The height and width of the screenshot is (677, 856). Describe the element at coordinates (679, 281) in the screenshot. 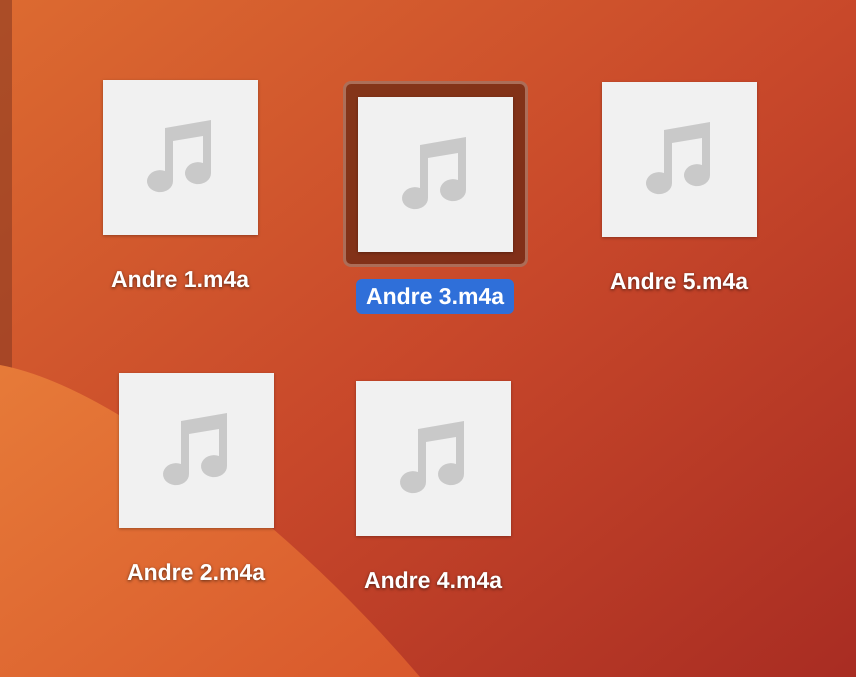

I see `file-name: Andre 5.m4a` at that location.